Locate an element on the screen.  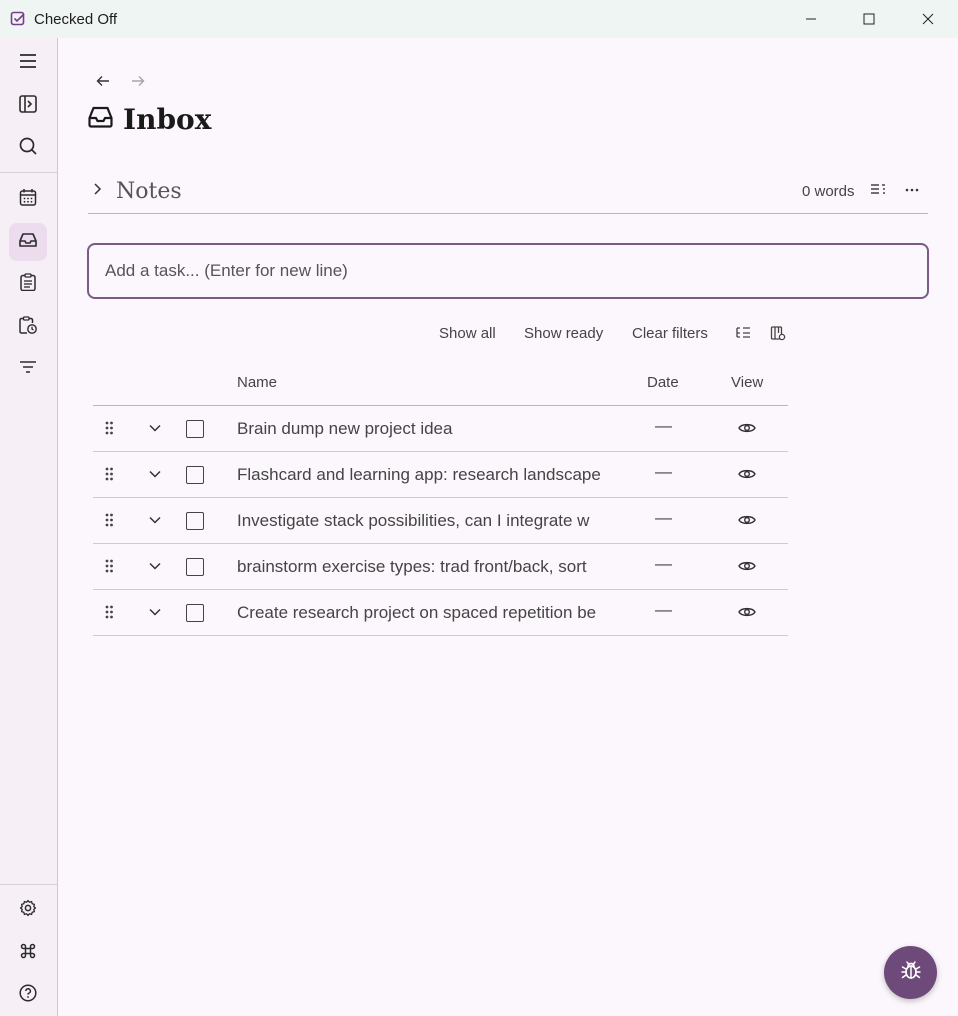
clear-filters-button: Clear filters is located at coordinates (670, 333).